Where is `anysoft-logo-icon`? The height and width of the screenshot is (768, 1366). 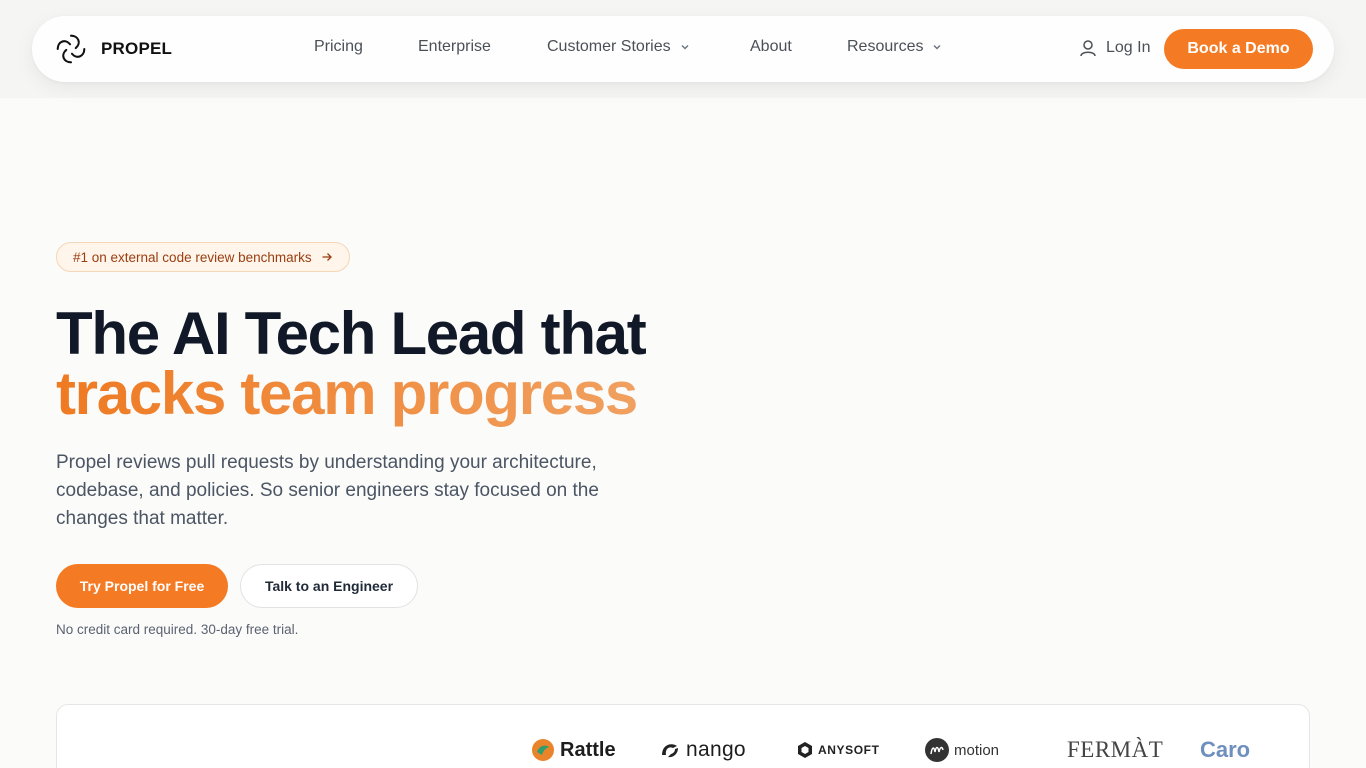 anysoft-logo-icon is located at coordinates (805, 750).